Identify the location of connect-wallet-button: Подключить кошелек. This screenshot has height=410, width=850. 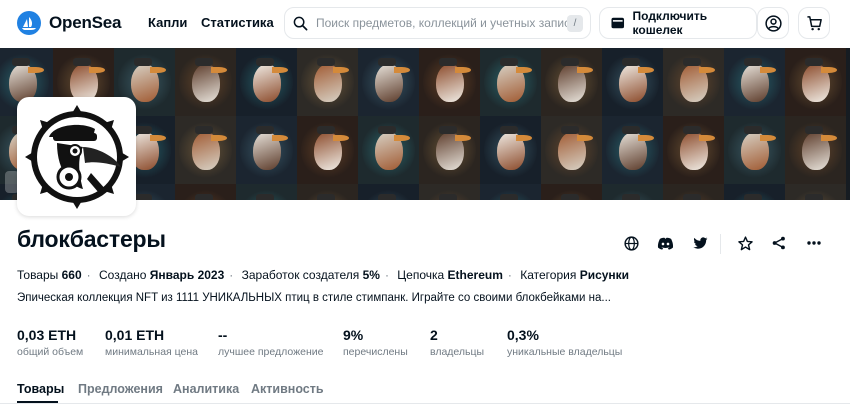
(678, 23).